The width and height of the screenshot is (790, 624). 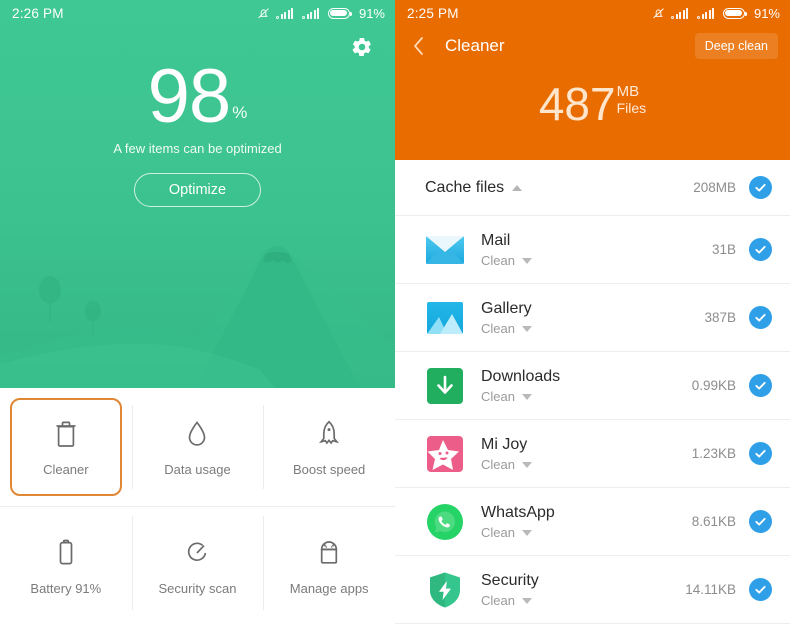 What do you see at coordinates (510, 580) in the screenshot?
I see `app-name: Security` at bounding box center [510, 580].